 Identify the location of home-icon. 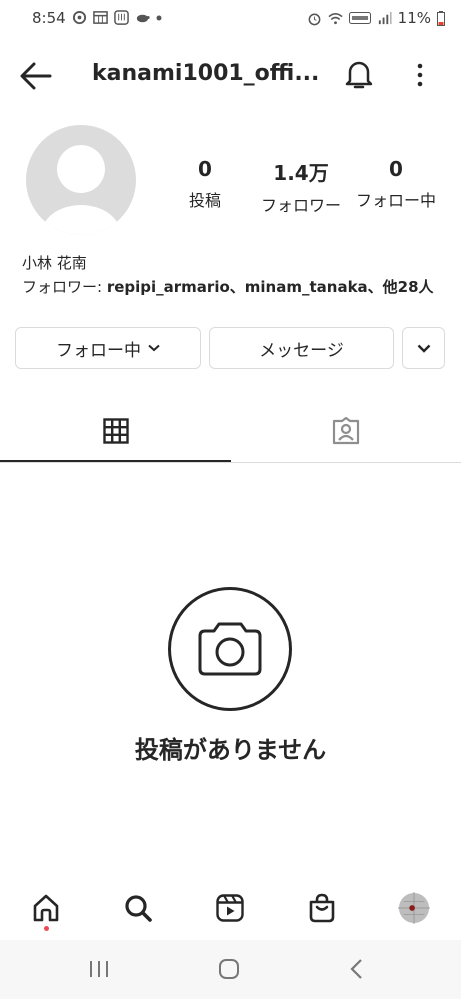
(46, 908).